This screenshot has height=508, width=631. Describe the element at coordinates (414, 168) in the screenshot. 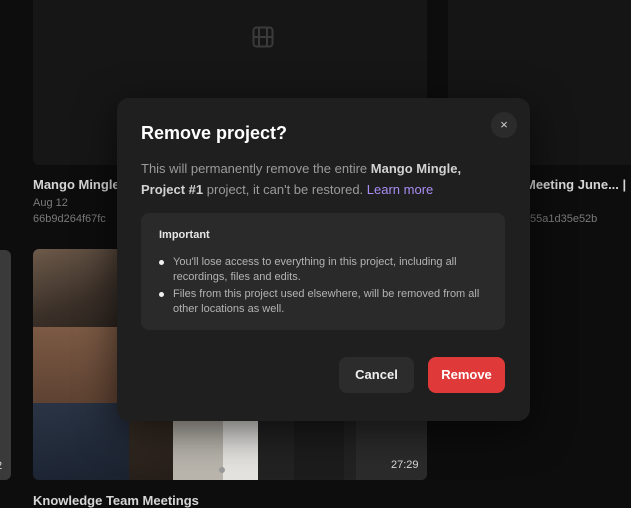

I see `project-name: Mango Mingle` at that location.